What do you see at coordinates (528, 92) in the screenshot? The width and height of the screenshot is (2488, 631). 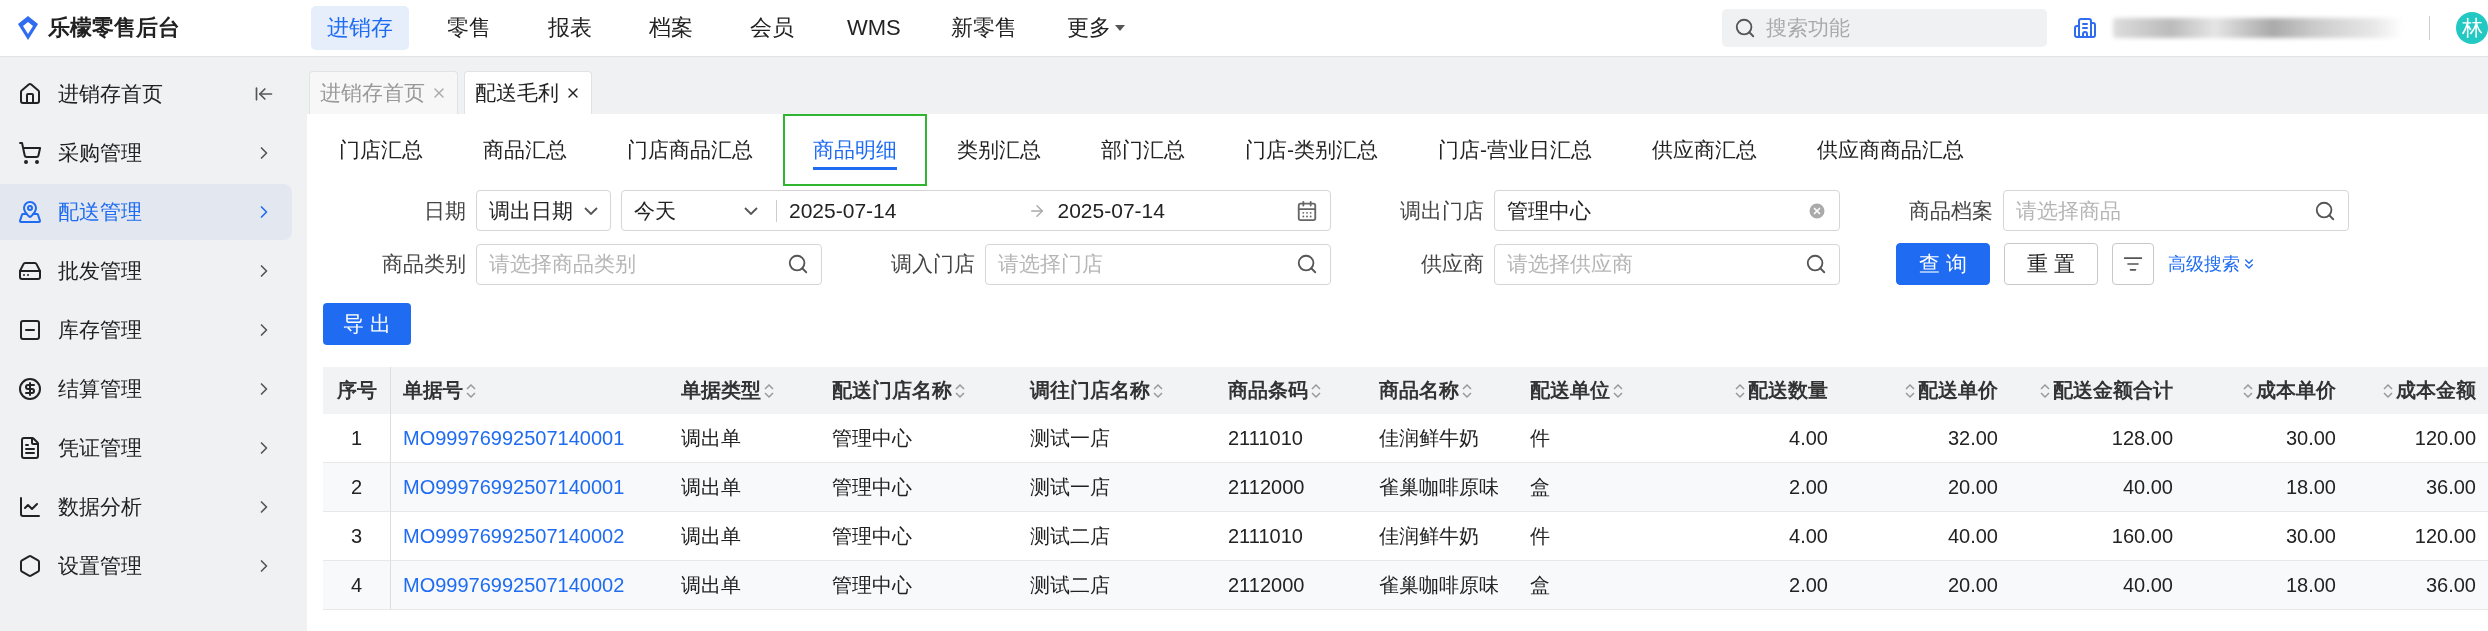 I see `page-tab: 配送毛利` at bounding box center [528, 92].